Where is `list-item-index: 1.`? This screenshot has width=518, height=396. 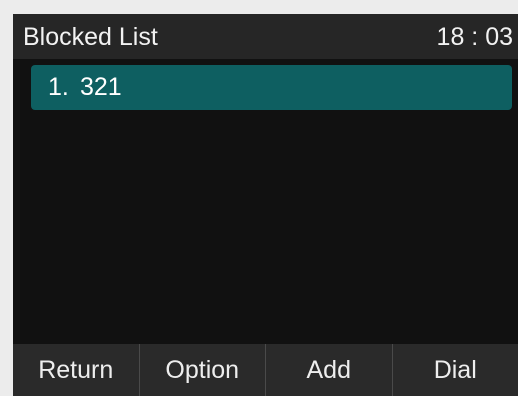 list-item-index: 1. is located at coordinates (58, 87).